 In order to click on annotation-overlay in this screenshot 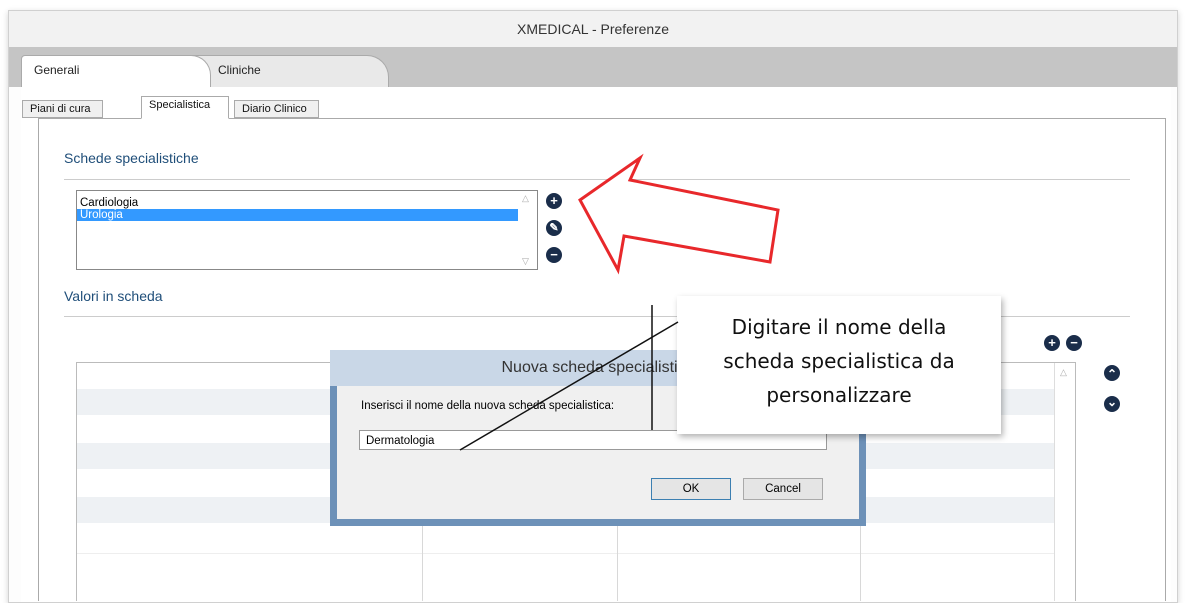, I will do `click(619, 302)`.